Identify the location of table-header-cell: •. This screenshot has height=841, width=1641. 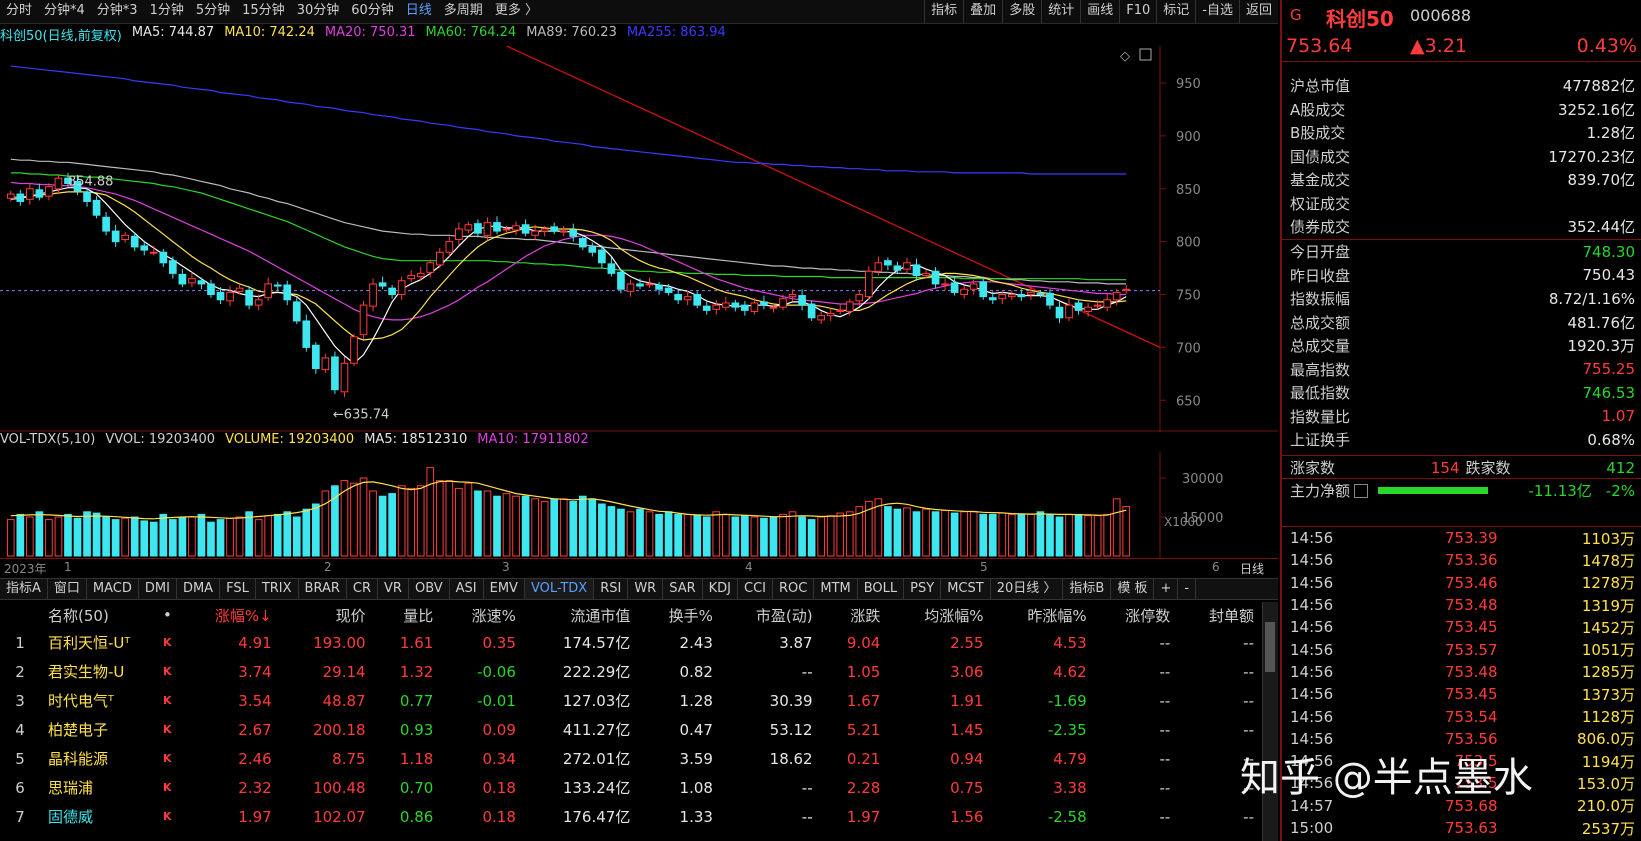
(167, 615).